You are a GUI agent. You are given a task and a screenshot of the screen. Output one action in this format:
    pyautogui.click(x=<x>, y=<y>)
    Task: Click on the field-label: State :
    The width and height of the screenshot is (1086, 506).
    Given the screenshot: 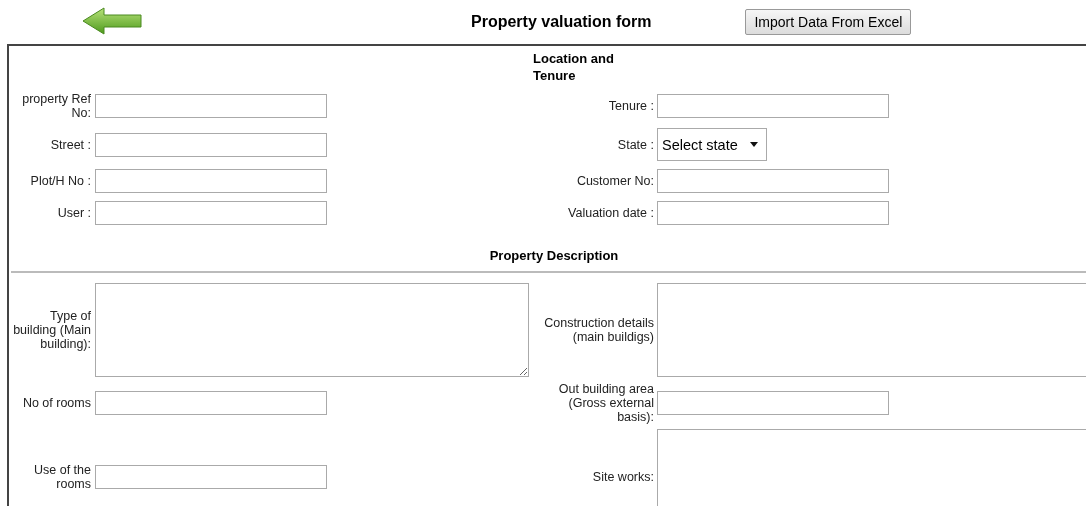 What is the action you would take?
    pyautogui.click(x=635, y=144)
    